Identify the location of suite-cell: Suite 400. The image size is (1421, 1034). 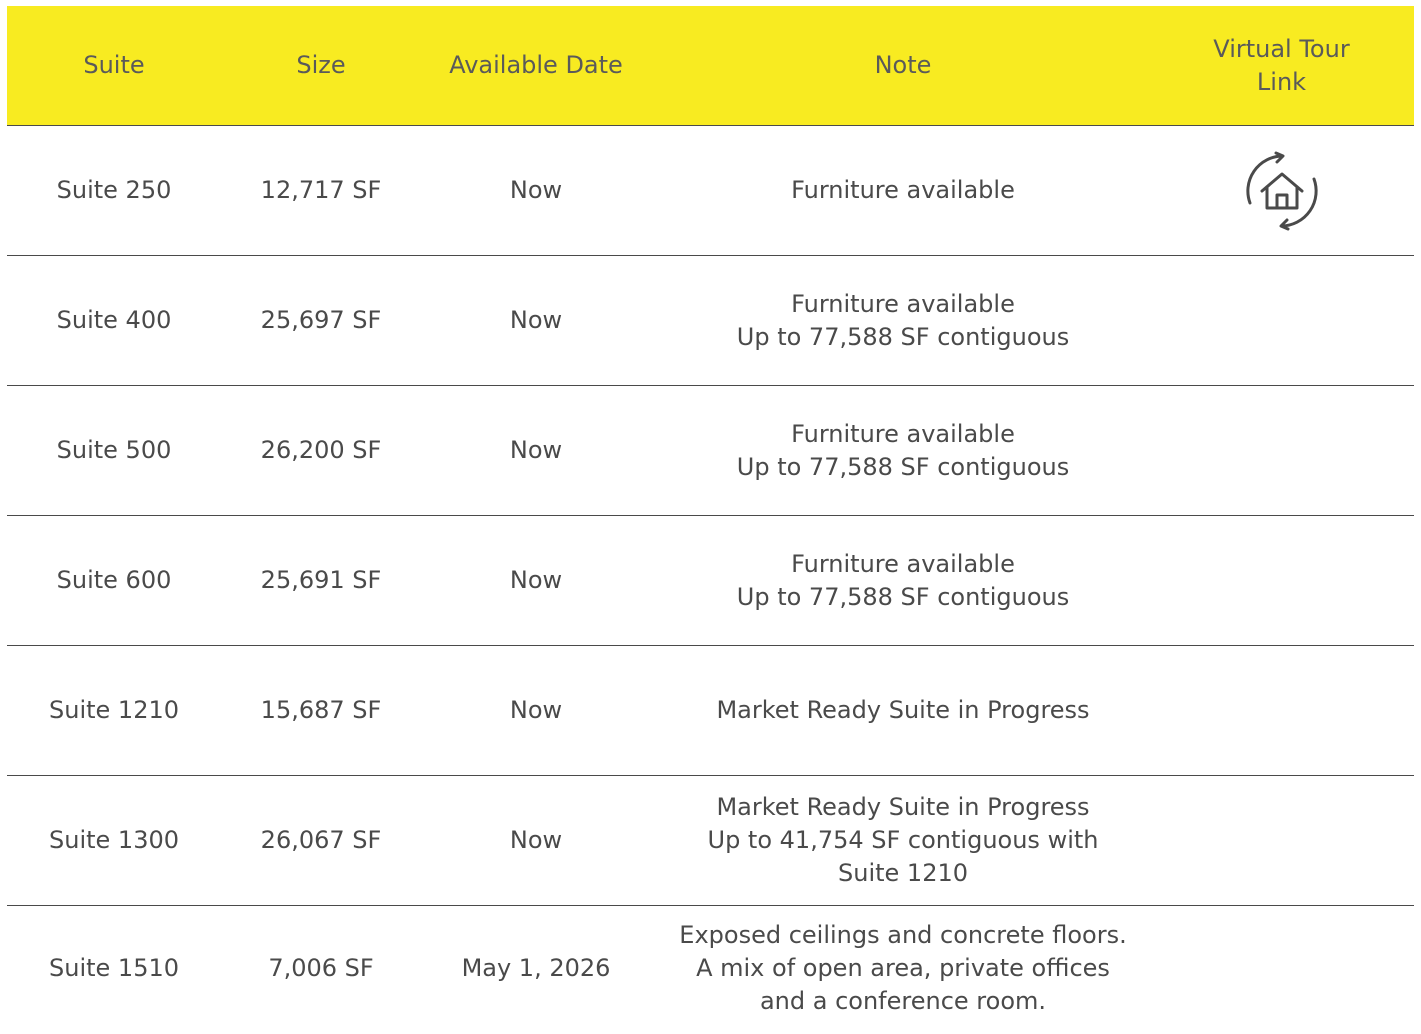
(114, 320).